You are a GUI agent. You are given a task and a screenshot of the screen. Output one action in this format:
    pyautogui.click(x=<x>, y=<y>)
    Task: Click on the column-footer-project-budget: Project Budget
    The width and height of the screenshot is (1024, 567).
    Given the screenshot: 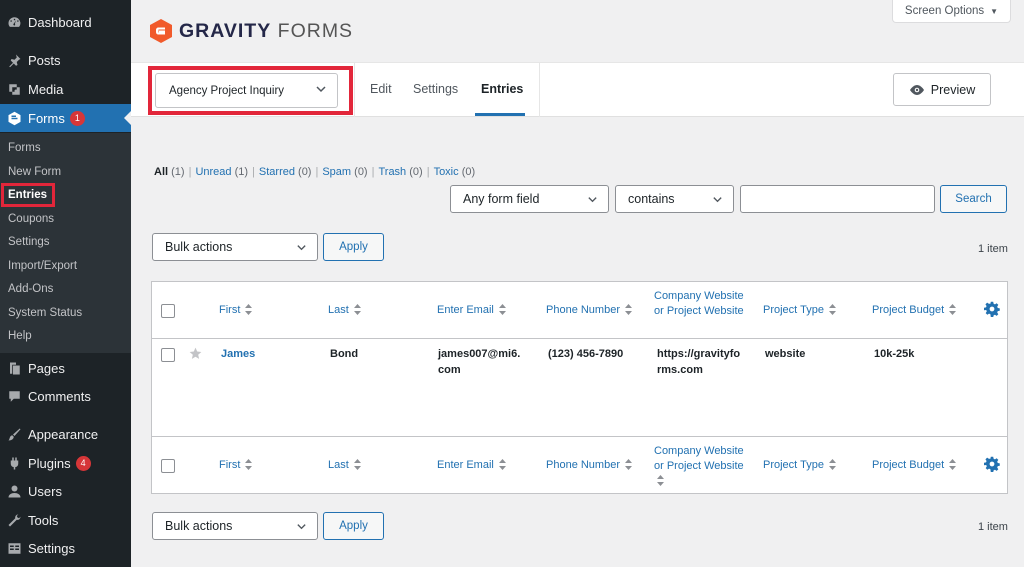 What is the action you would take?
    pyautogui.click(x=914, y=465)
    